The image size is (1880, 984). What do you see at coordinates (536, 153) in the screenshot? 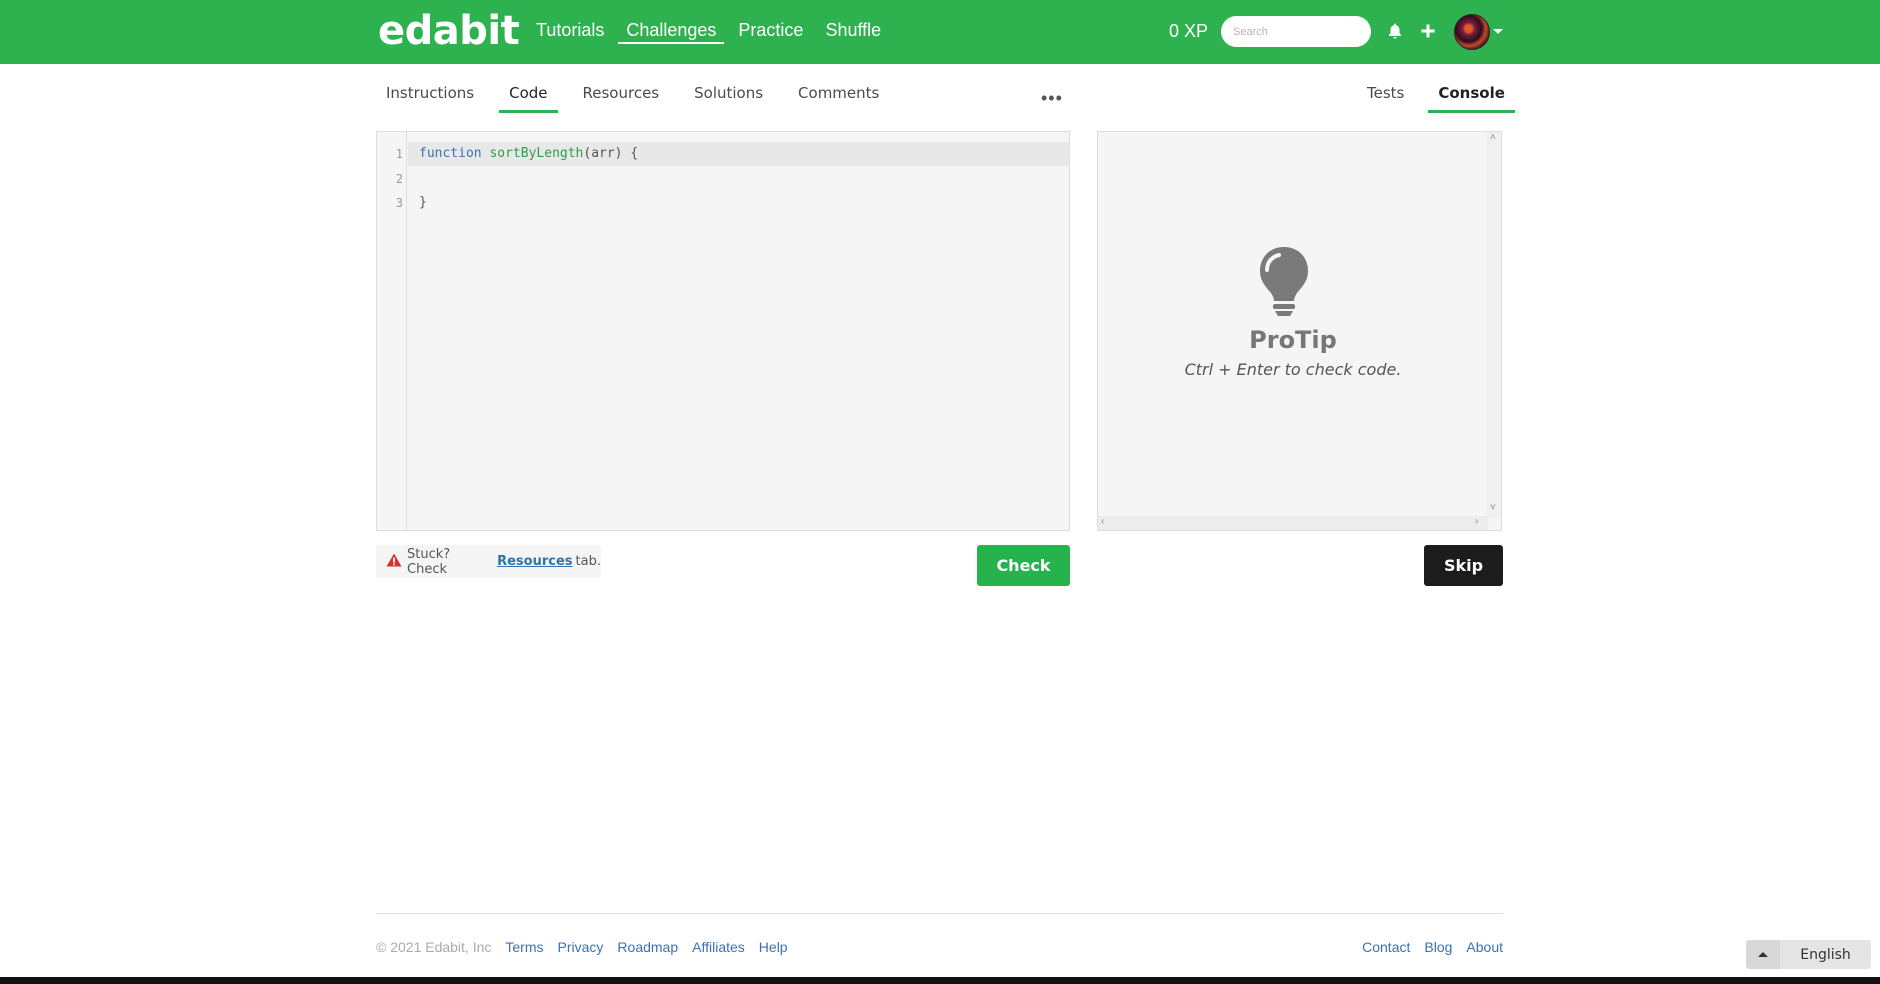
I see `code-function-name: sortByLength` at bounding box center [536, 153].